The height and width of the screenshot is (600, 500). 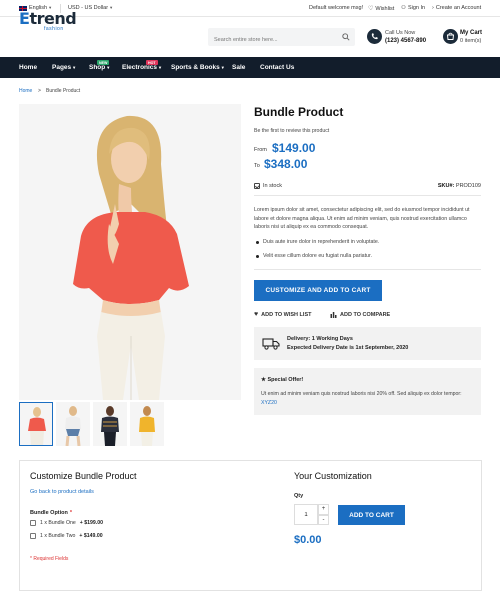 I want to click on offer-title-text: Special Offer!, so click(x=285, y=380).